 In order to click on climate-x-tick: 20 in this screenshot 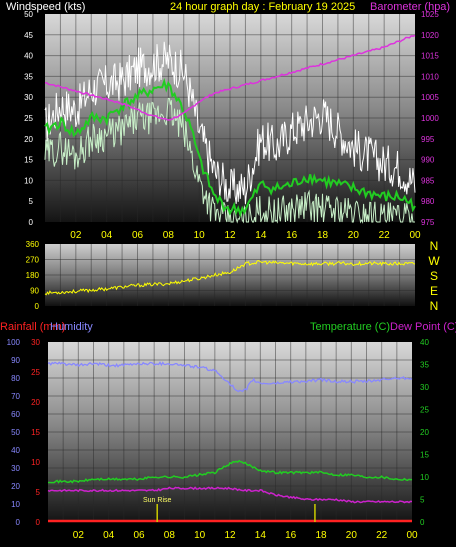, I will do `click(352, 535)`.